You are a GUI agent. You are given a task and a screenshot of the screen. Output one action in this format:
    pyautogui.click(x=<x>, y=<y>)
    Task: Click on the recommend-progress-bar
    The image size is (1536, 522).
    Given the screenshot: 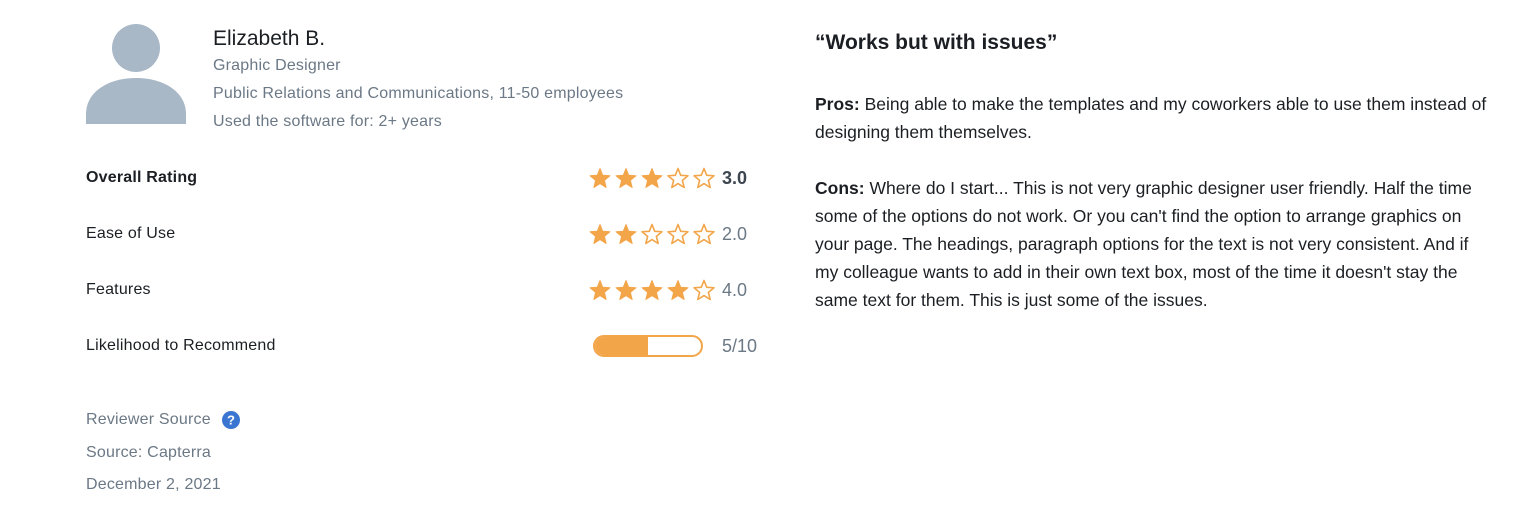 What is the action you would take?
    pyautogui.click(x=648, y=346)
    